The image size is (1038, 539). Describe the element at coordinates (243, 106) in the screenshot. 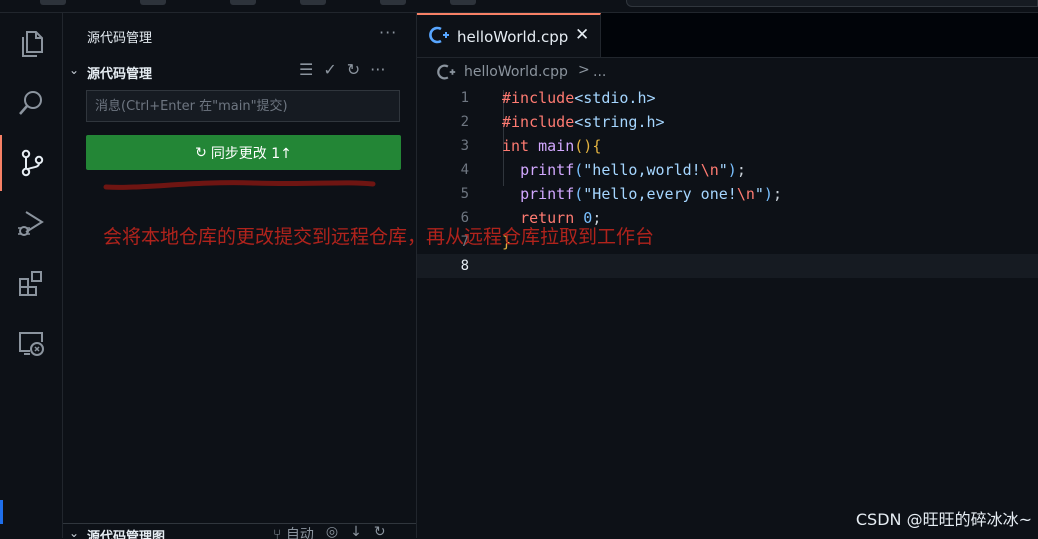

I see `commit-message-input` at that location.